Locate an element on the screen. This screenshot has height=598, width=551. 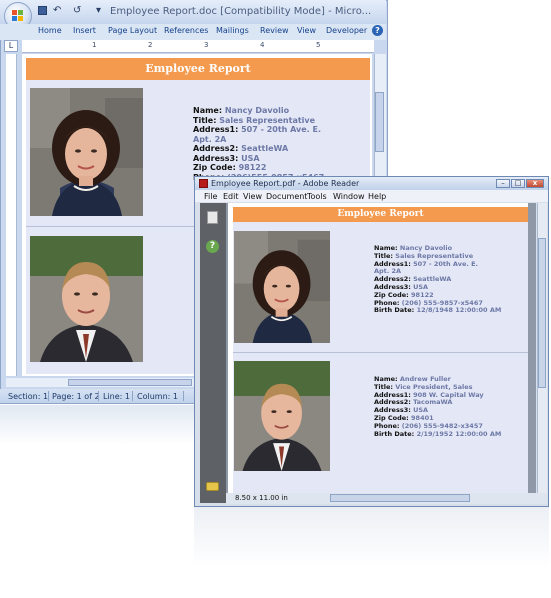
tab-mailings: Mailings is located at coordinates (232, 30).